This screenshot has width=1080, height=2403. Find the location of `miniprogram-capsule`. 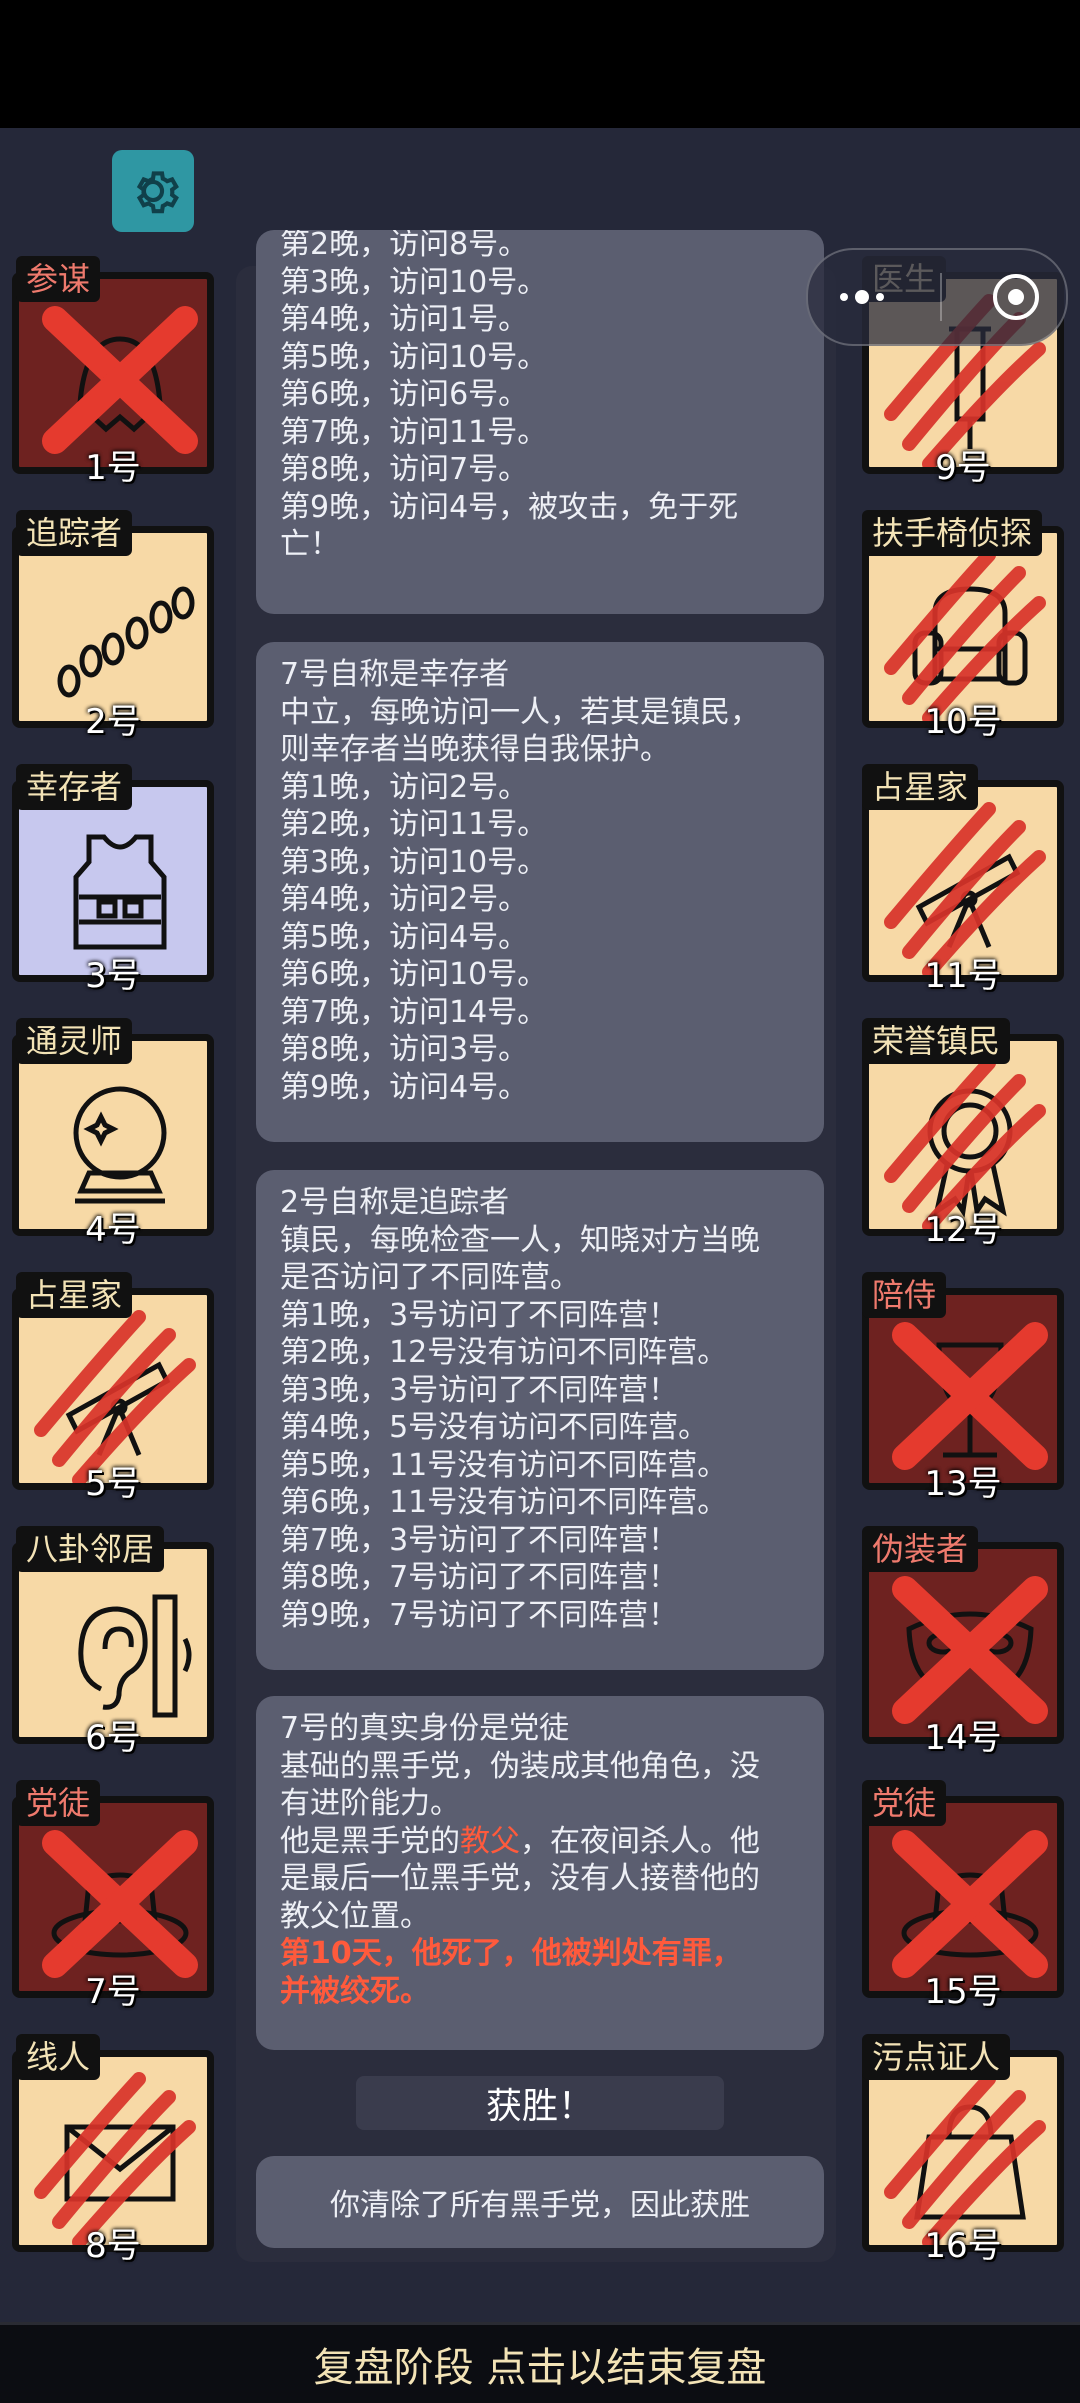

miniprogram-capsule is located at coordinates (937, 297).